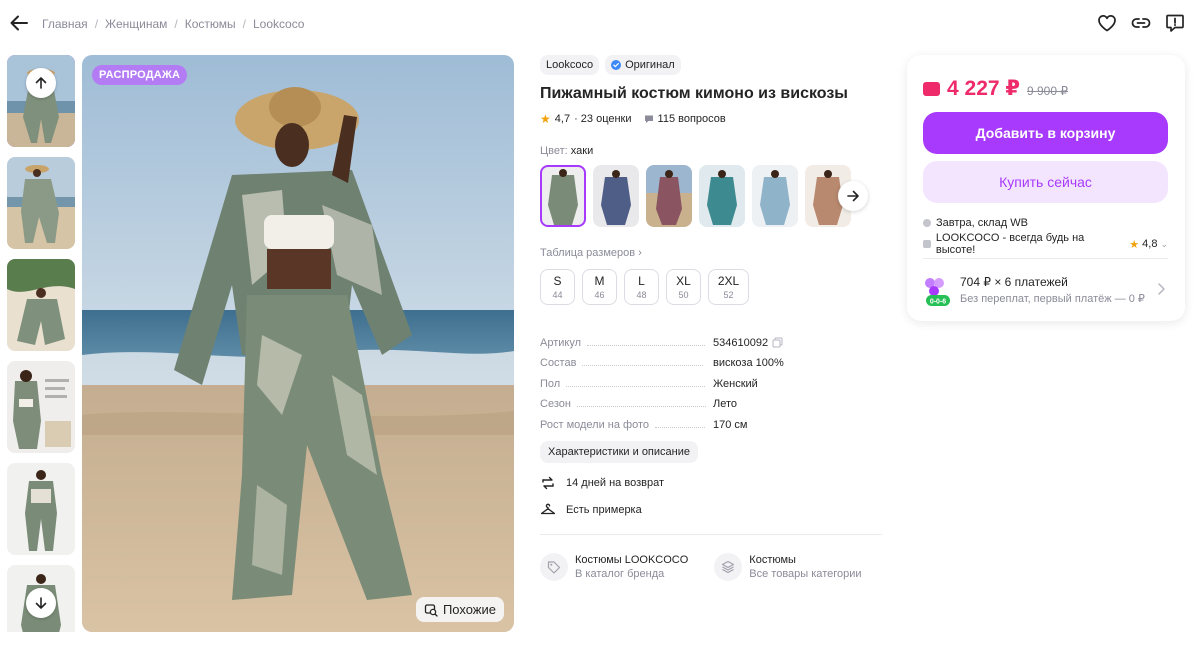  What do you see at coordinates (931, 89) in the screenshot?
I see `wallet-icon` at bounding box center [931, 89].